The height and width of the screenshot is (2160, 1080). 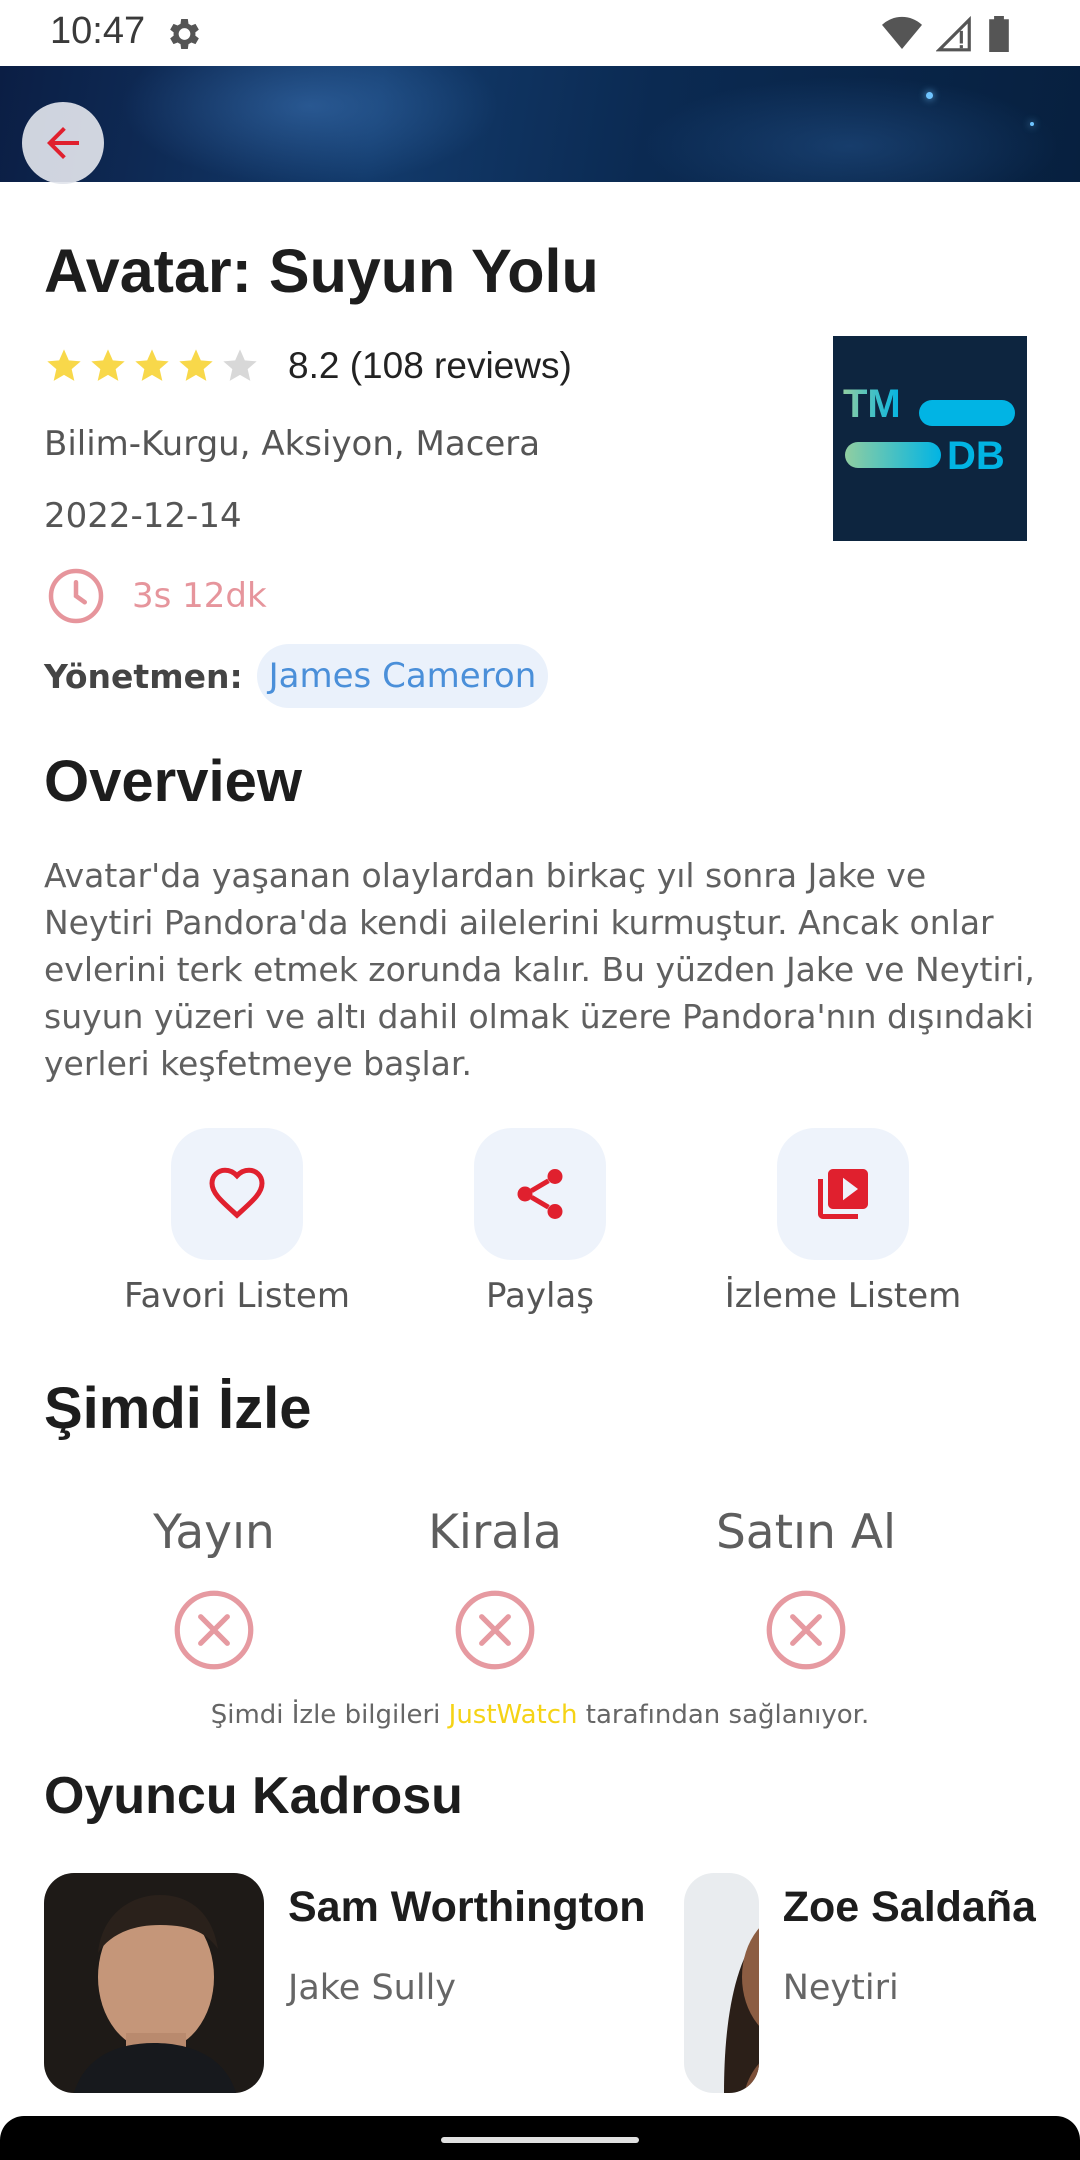 What do you see at coordinates (909, 1907) in the screenshot?
I see `cast-name: Zoe Saldaña` at bounding box center [909, 1907].